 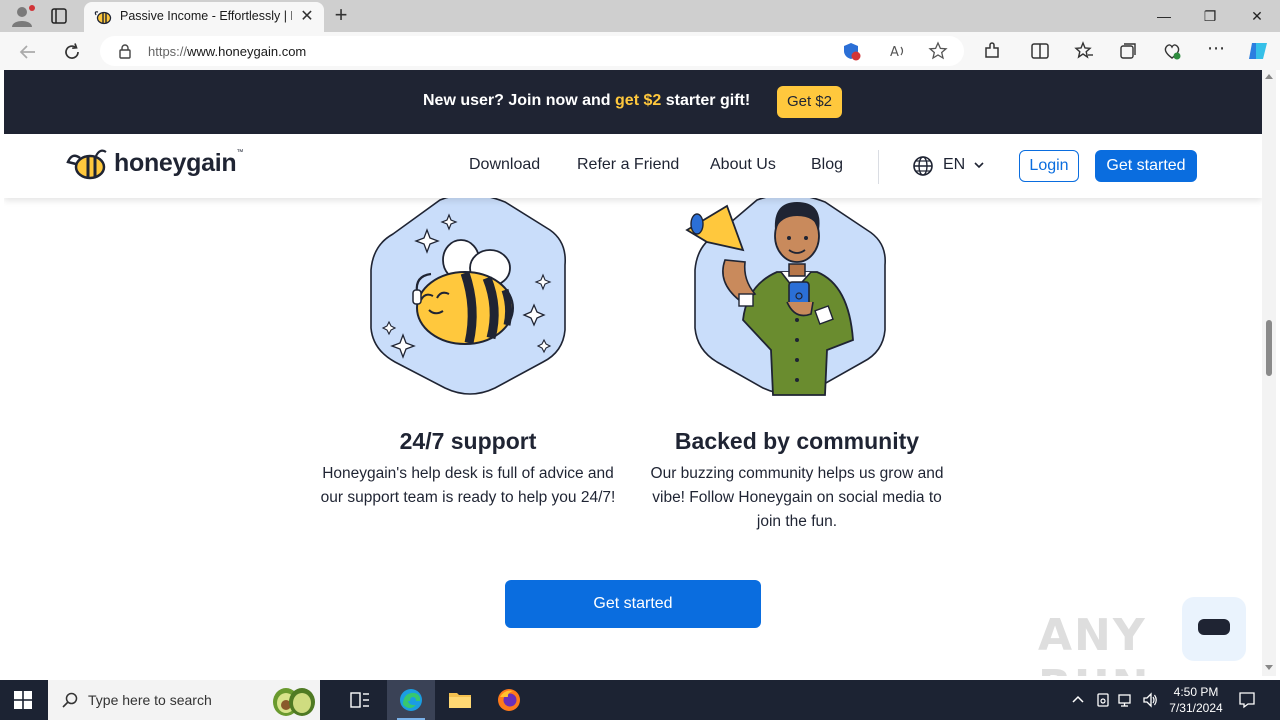 I want to click on nav-refer-a-friend: Refer a Friend, so click(x=628, y=165).